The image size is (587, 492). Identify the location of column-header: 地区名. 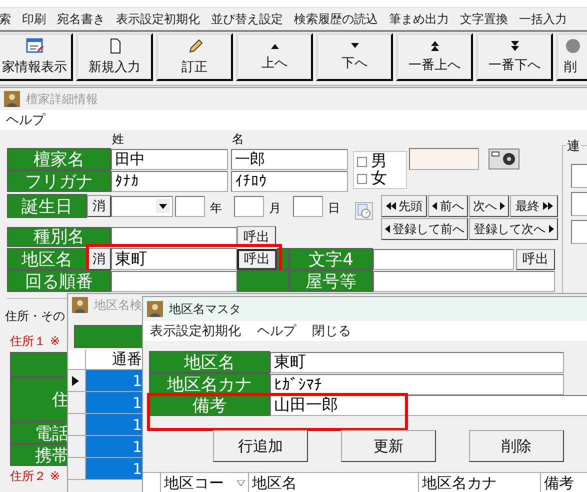
(334, 482).